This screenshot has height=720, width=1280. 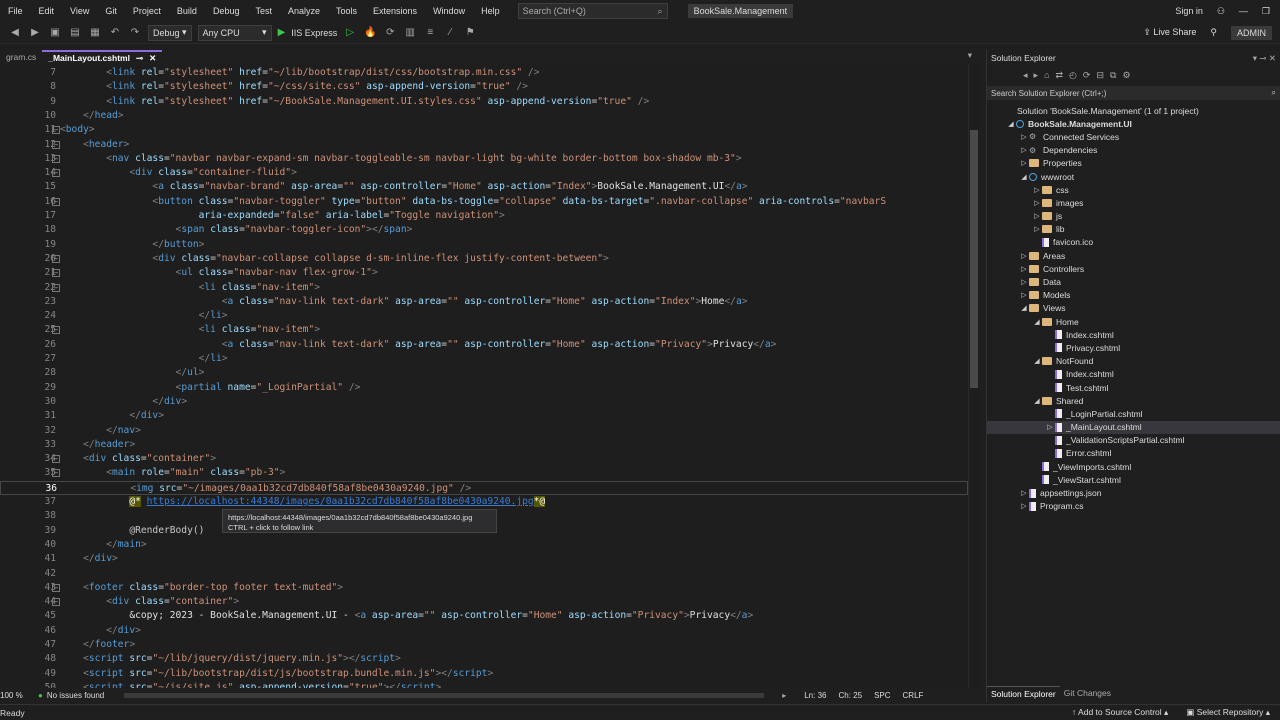 What do you see at coordinates (1046, 75) in the screenshot?
I see `home-icon: ⌂` at bounding box center [1046, 75].